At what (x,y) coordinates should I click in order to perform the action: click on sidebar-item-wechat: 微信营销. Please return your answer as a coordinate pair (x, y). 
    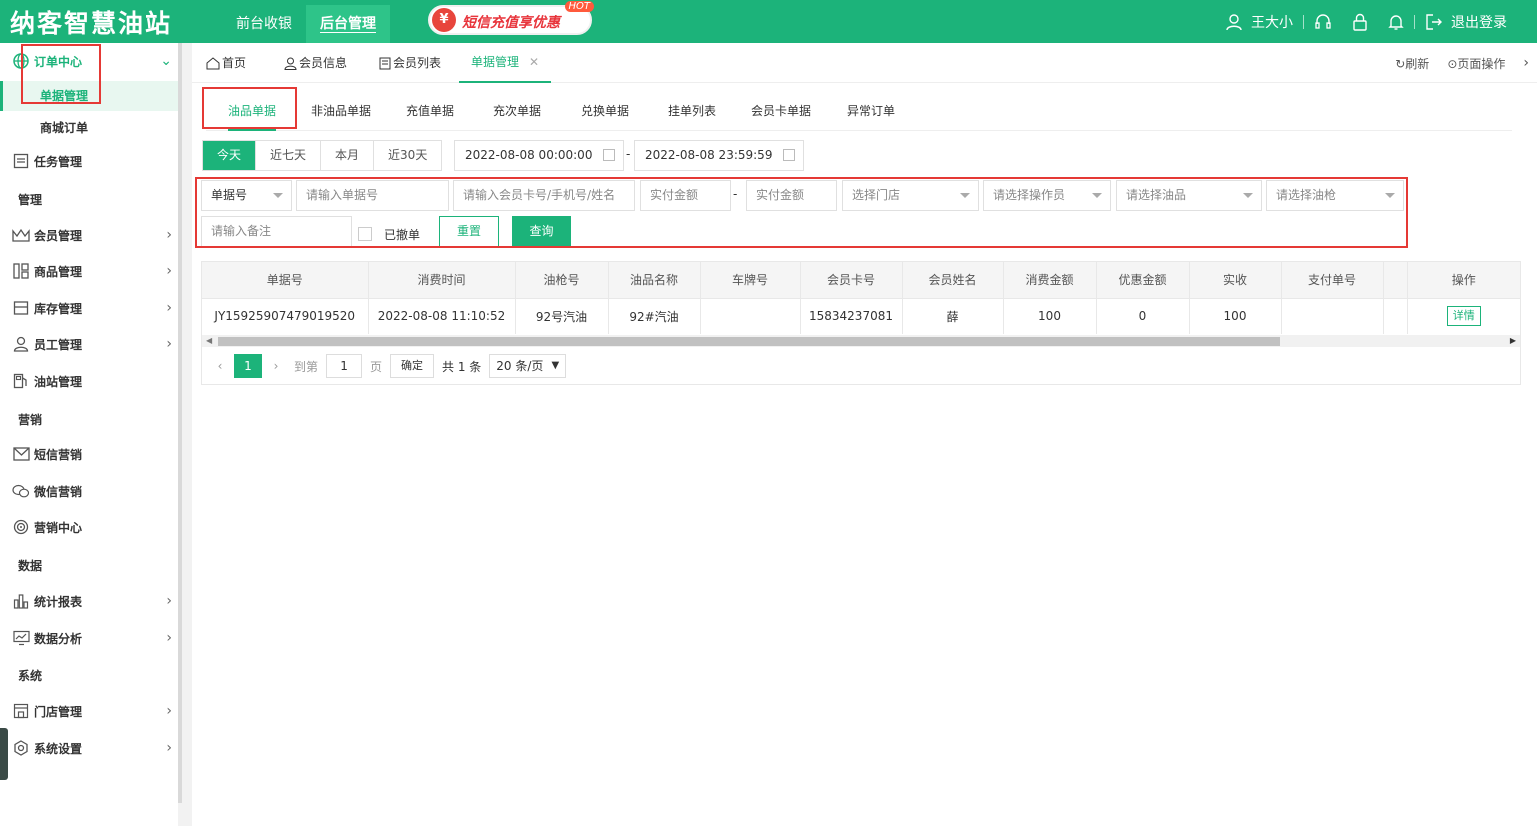
    Looking at the image, I should click on (89, 491).